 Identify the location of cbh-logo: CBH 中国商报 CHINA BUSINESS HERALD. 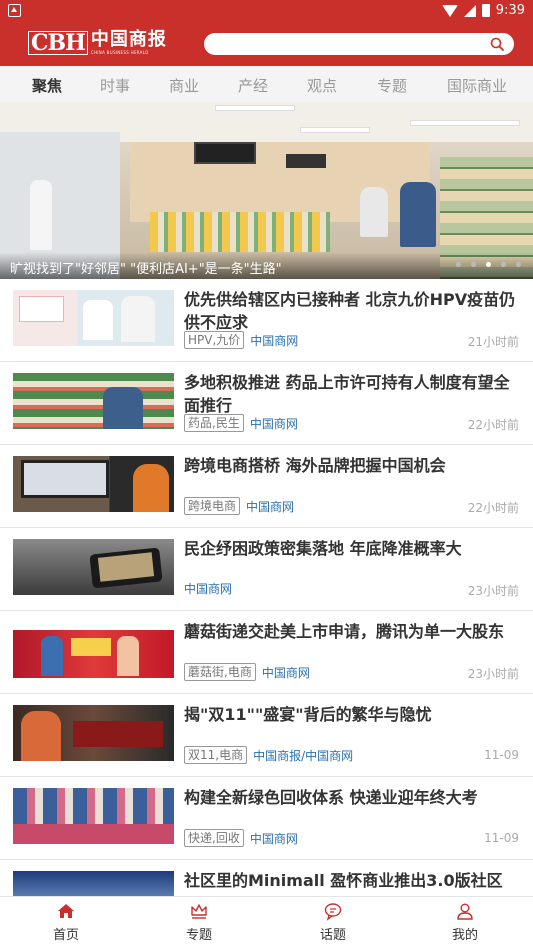
(97, 42).